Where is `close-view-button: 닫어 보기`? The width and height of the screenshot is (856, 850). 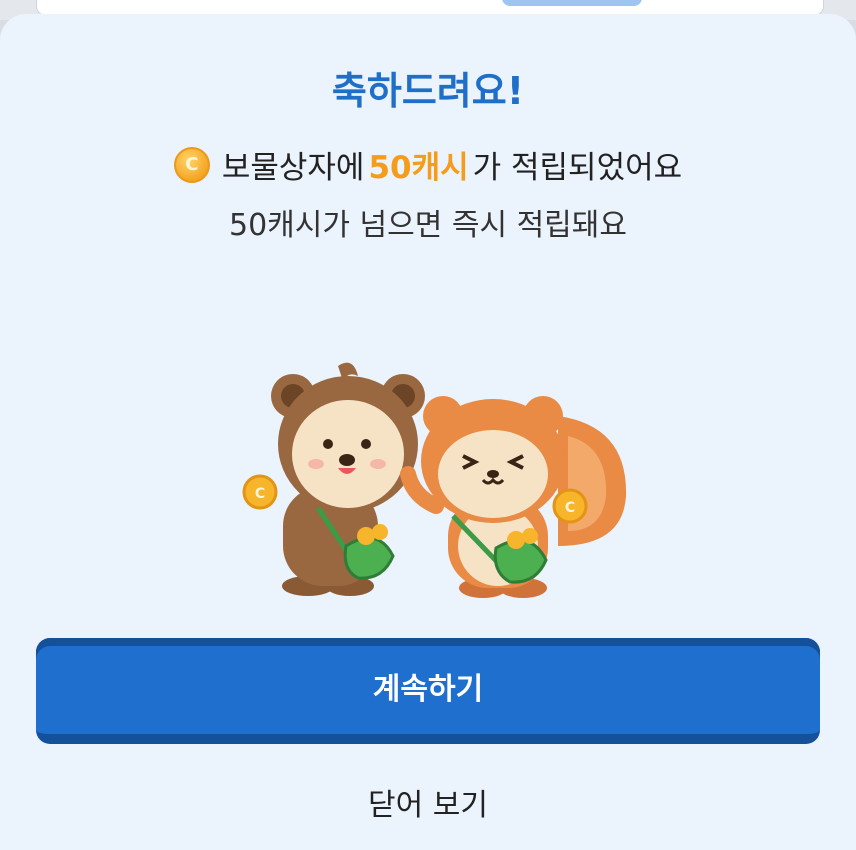
close-view-button: 닫어 보기 is located at coordinates (428, 802).